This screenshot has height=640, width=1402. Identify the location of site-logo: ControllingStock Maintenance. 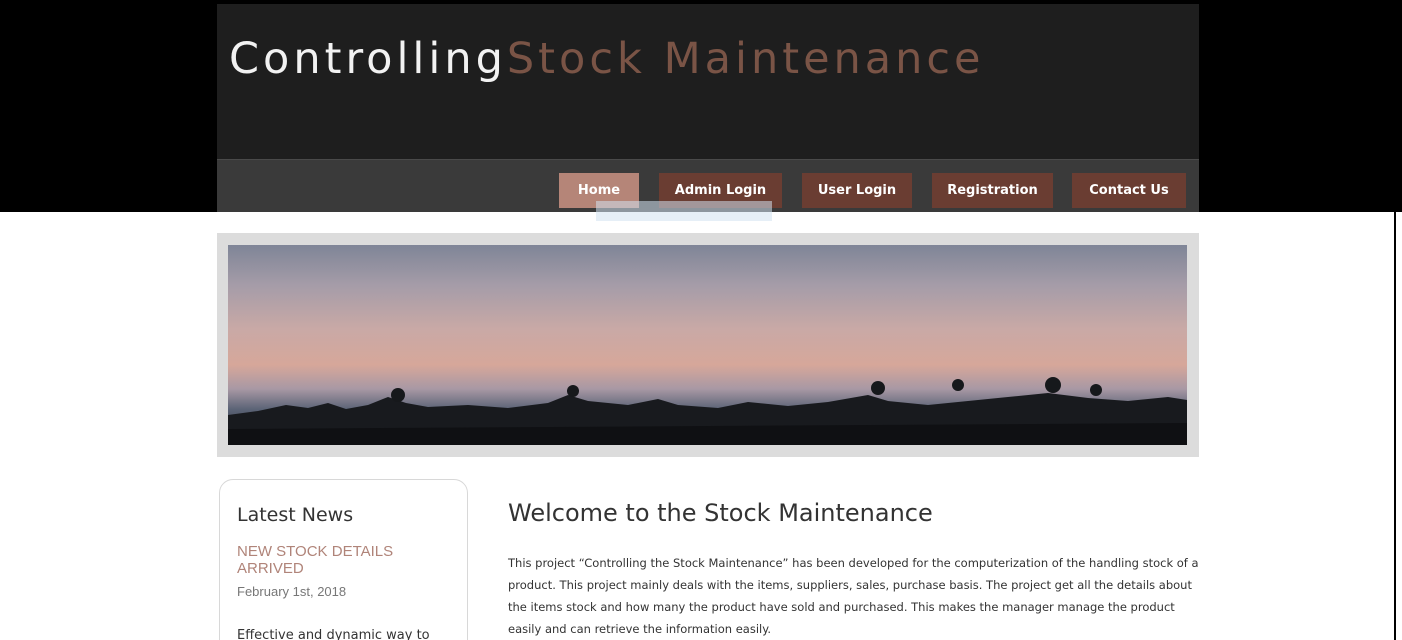
(606, 59).